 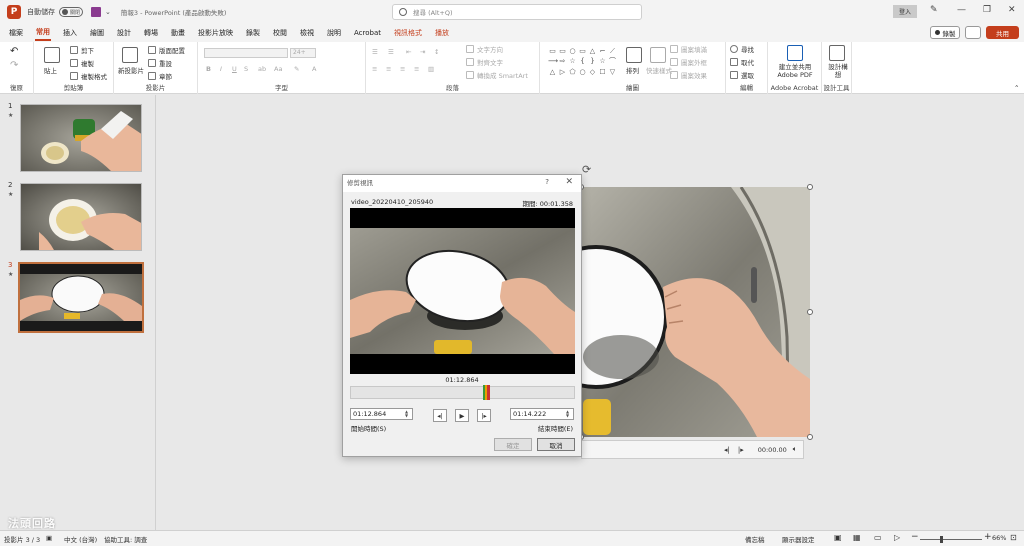 I want to click on new-slide-button: 新投影片, so click(x=131, y=70).